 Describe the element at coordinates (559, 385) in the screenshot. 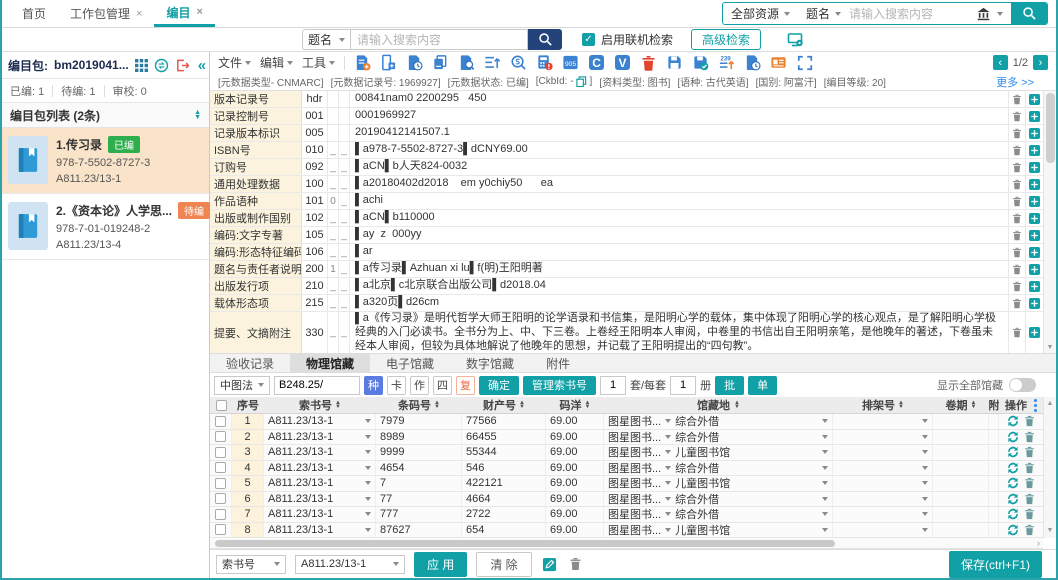

I see `manage-callno-button: 管理索书号` at that location.